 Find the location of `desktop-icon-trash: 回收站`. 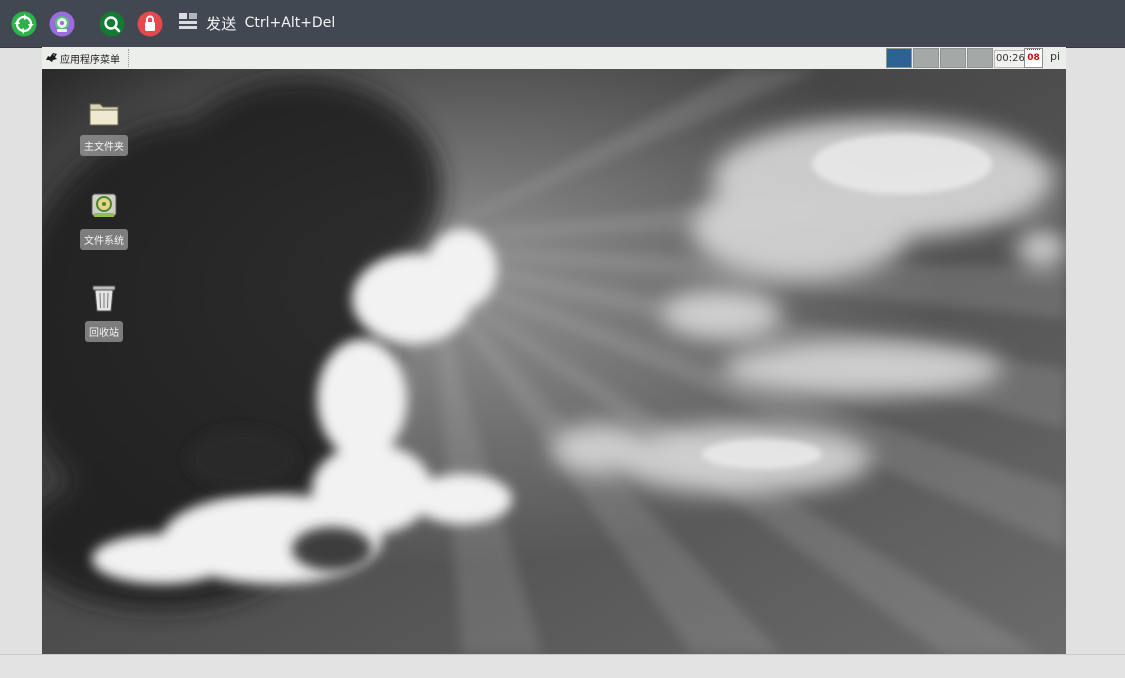

desktop-icon-trash: 回收站 is located at coordinates (104, 312).